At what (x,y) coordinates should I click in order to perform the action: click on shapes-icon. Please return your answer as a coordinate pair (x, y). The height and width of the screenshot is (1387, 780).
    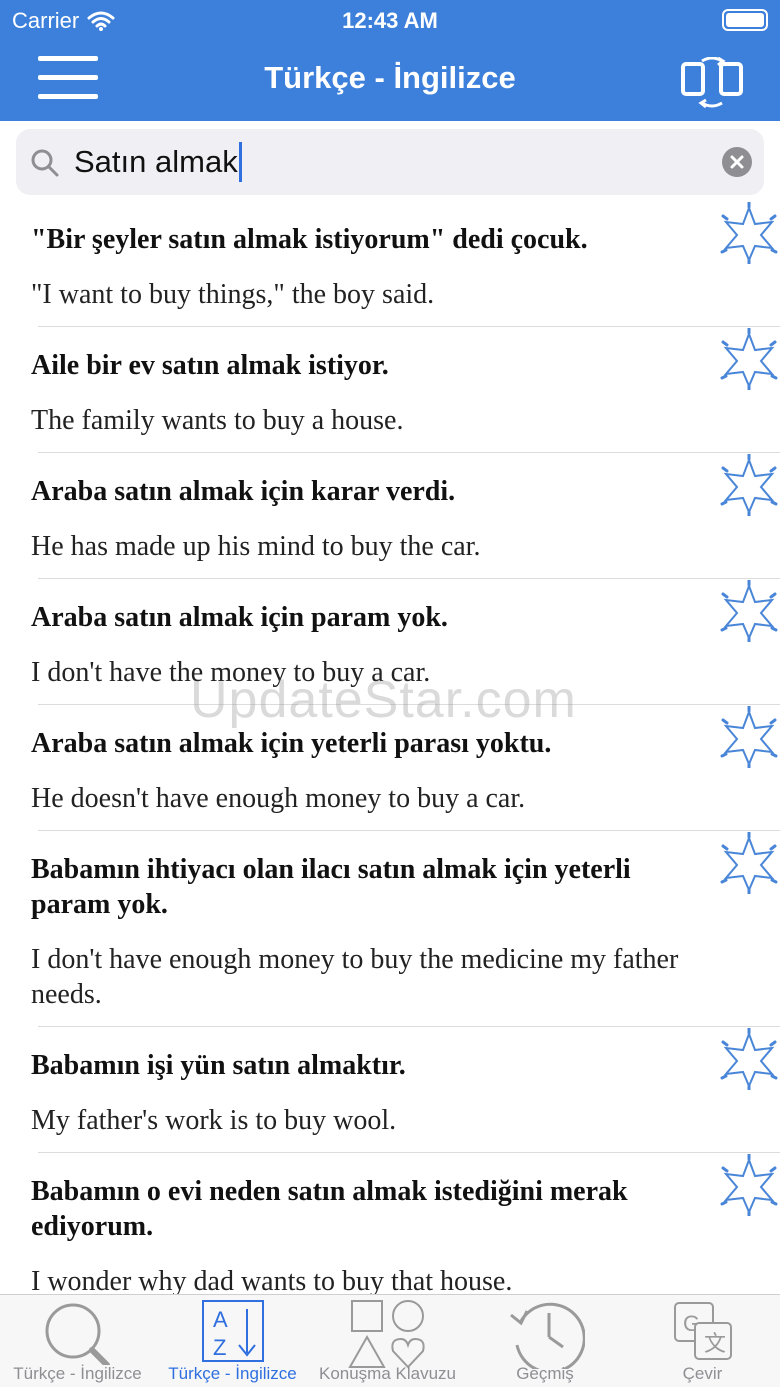
    Looking at the image, I should click on (386, 1334).